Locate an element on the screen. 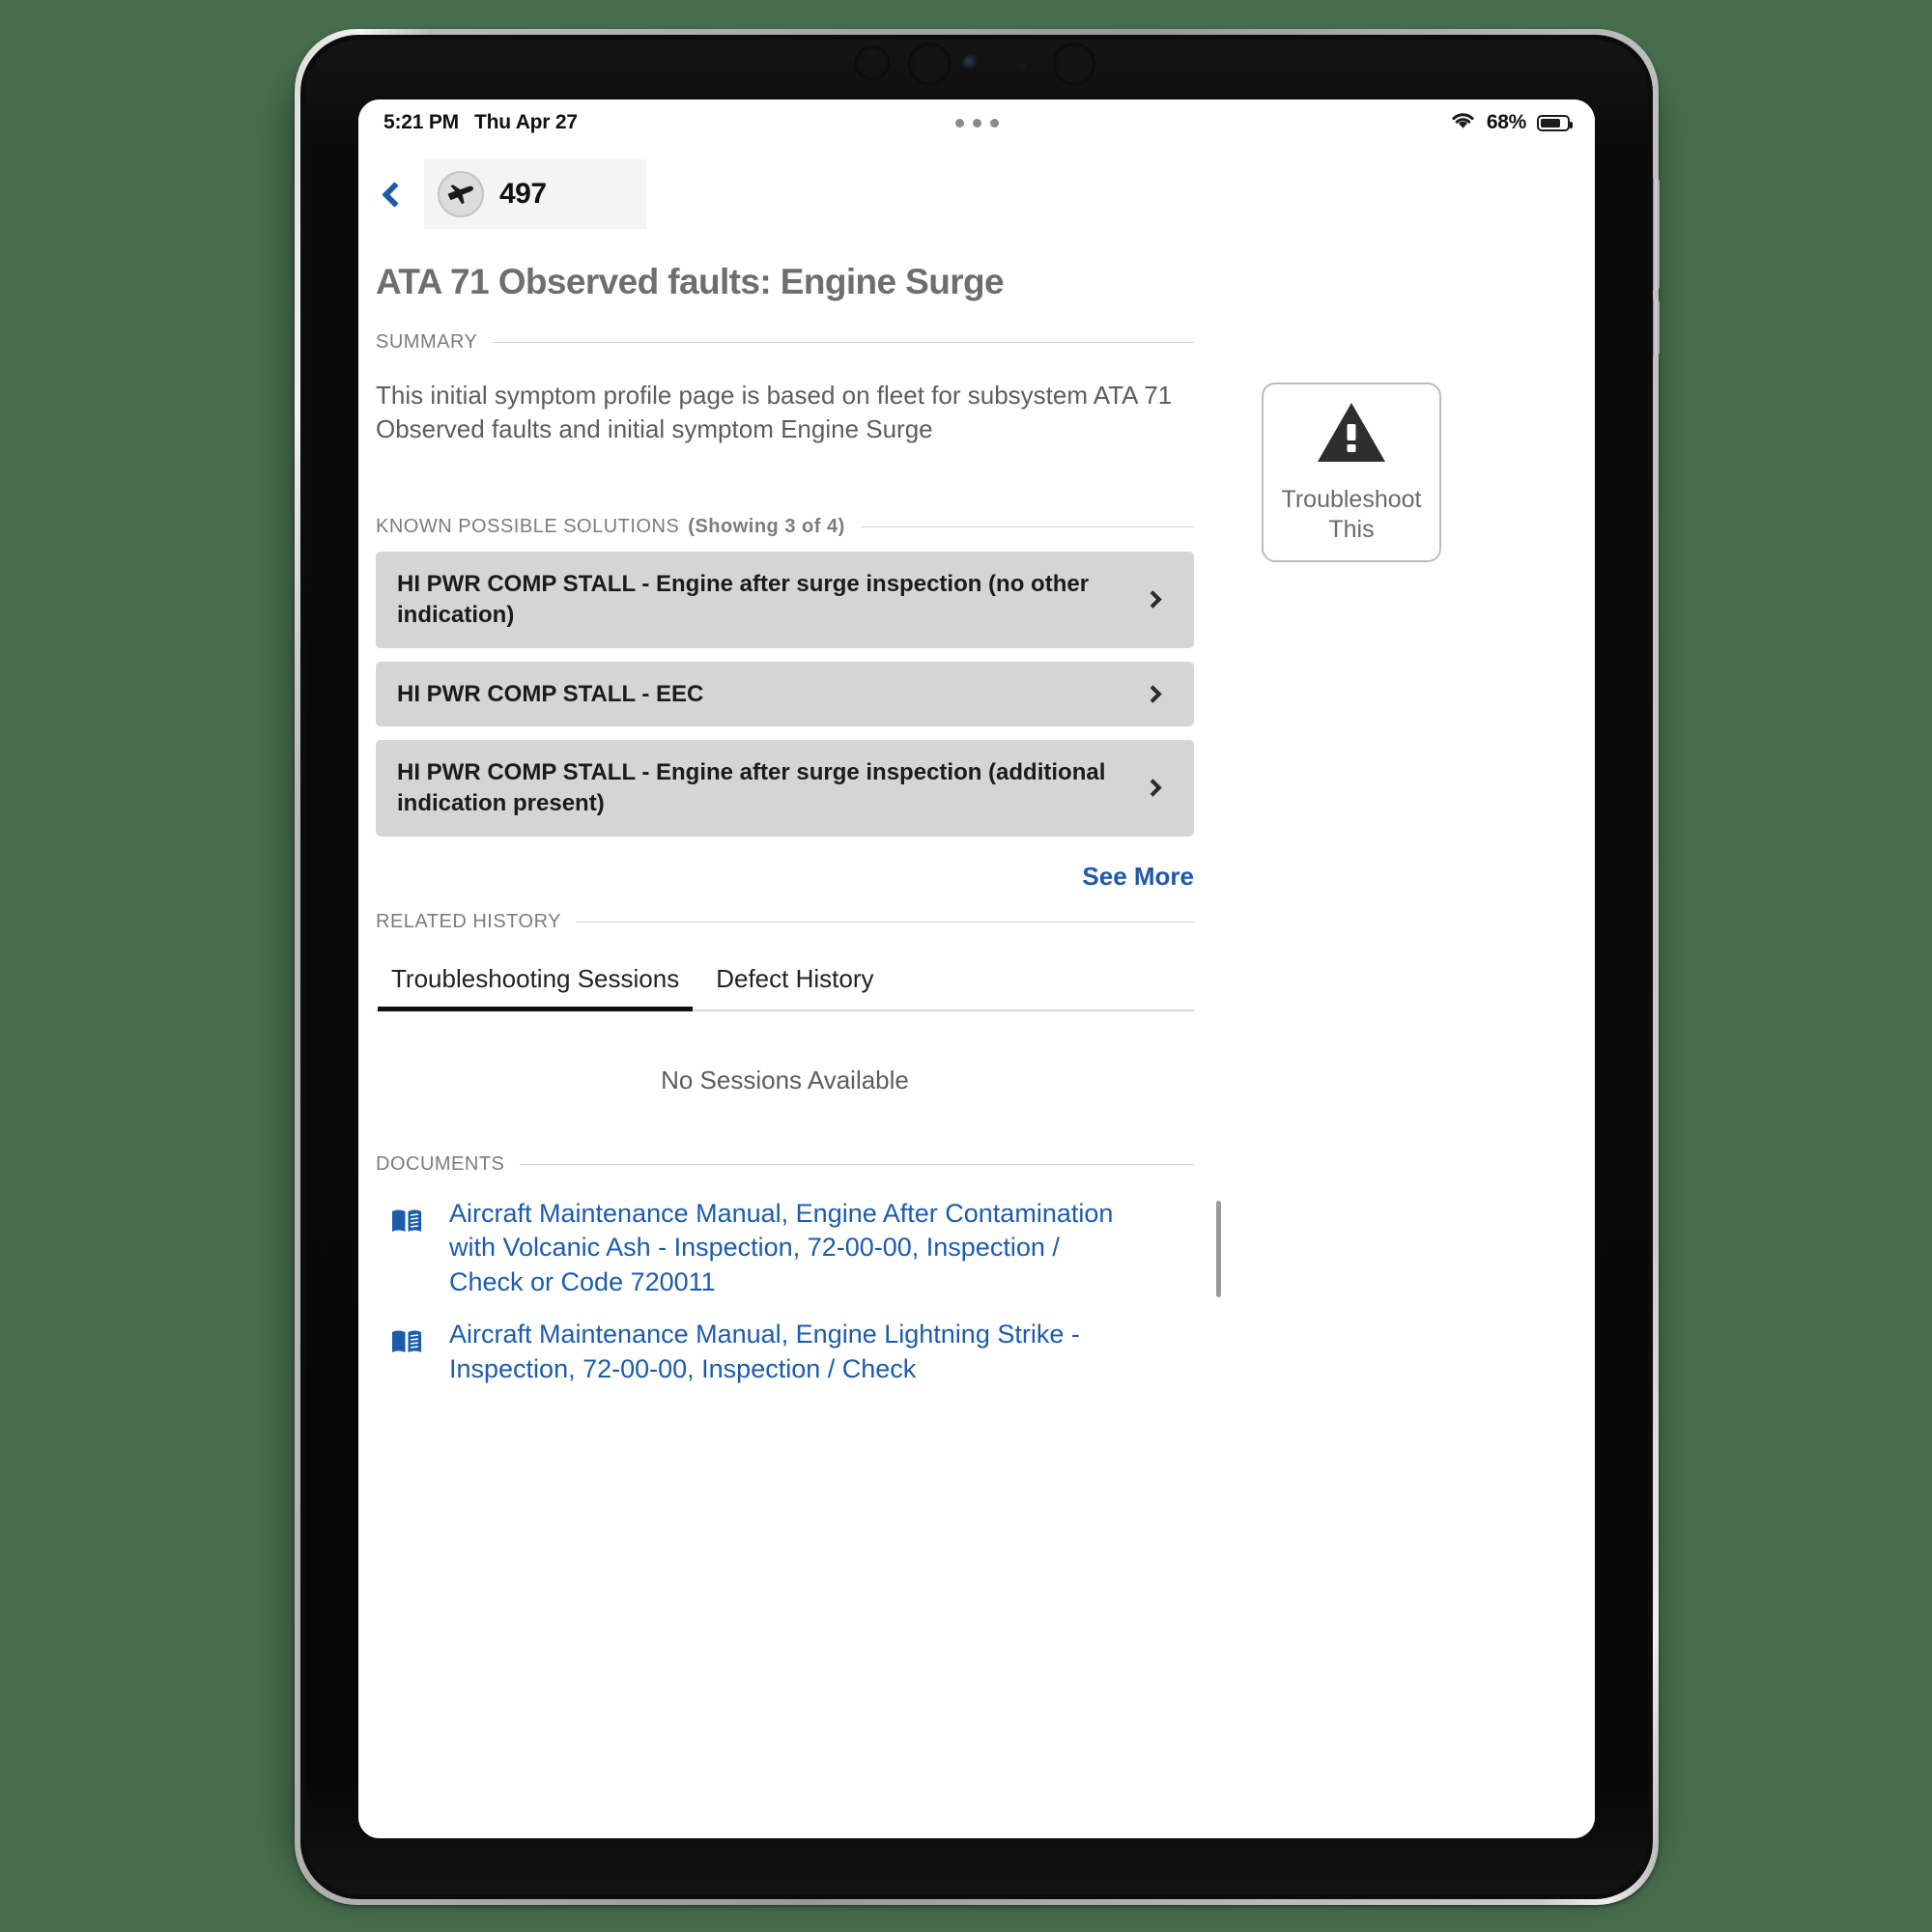 The width and height of the screenshot is (1932, 1932). solution-title: HI PWR COMP STALL - EEC is located at coordinates (550, 693).